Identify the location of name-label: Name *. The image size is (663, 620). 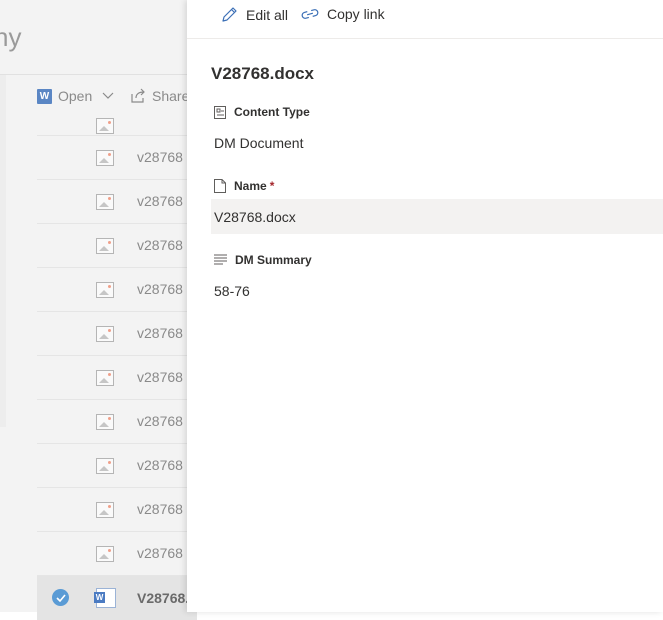
(244, 186).